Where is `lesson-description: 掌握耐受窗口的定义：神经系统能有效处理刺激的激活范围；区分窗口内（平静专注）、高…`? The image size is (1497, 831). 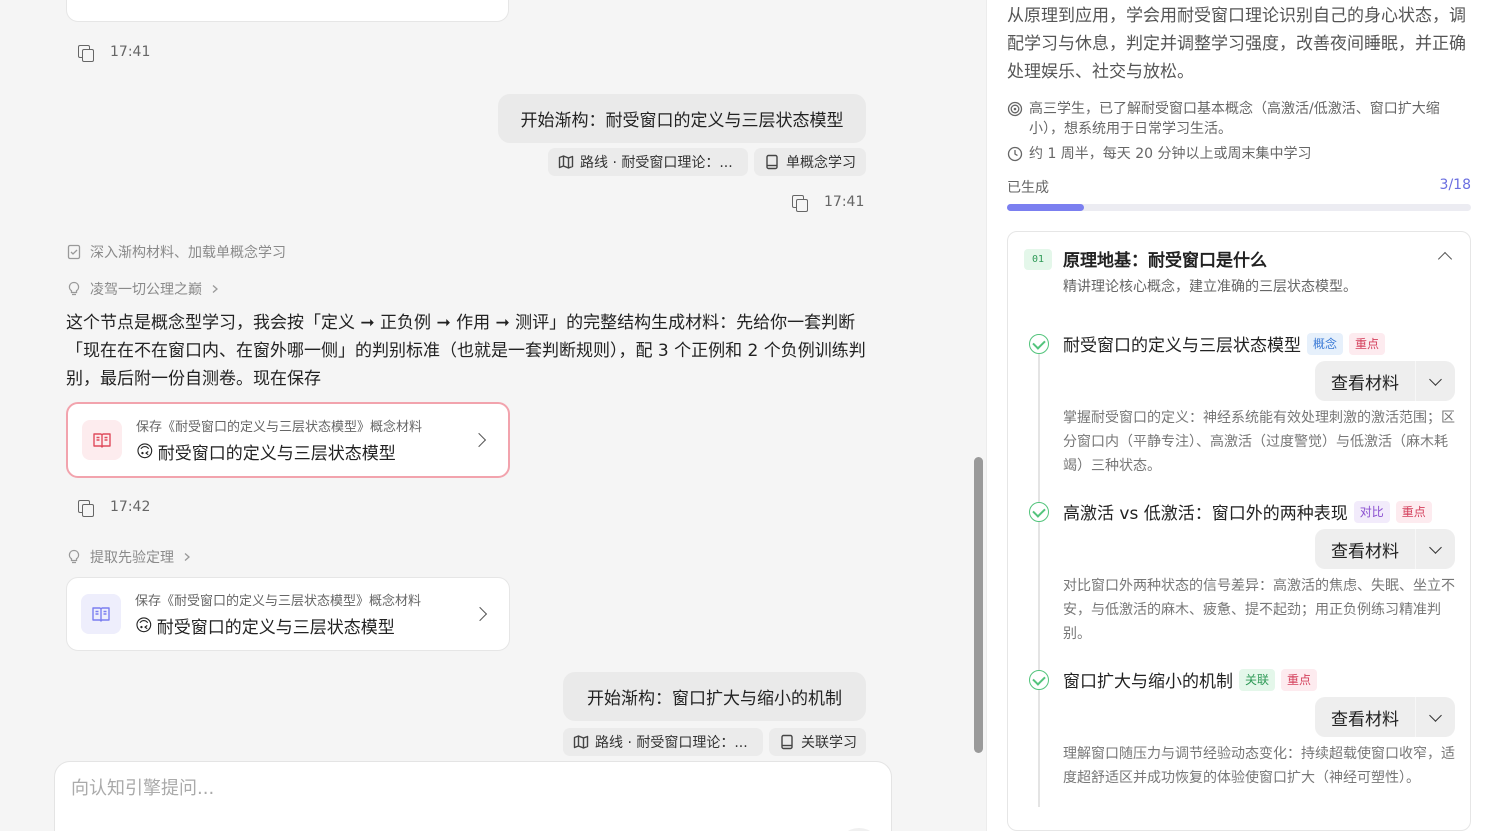
lesson-description: 掌握耐受窗口的定义：神经系统能有效处理刺激的激活范围；区分窗口内（平静专注）、高… is located at coordinates (1259, 442).